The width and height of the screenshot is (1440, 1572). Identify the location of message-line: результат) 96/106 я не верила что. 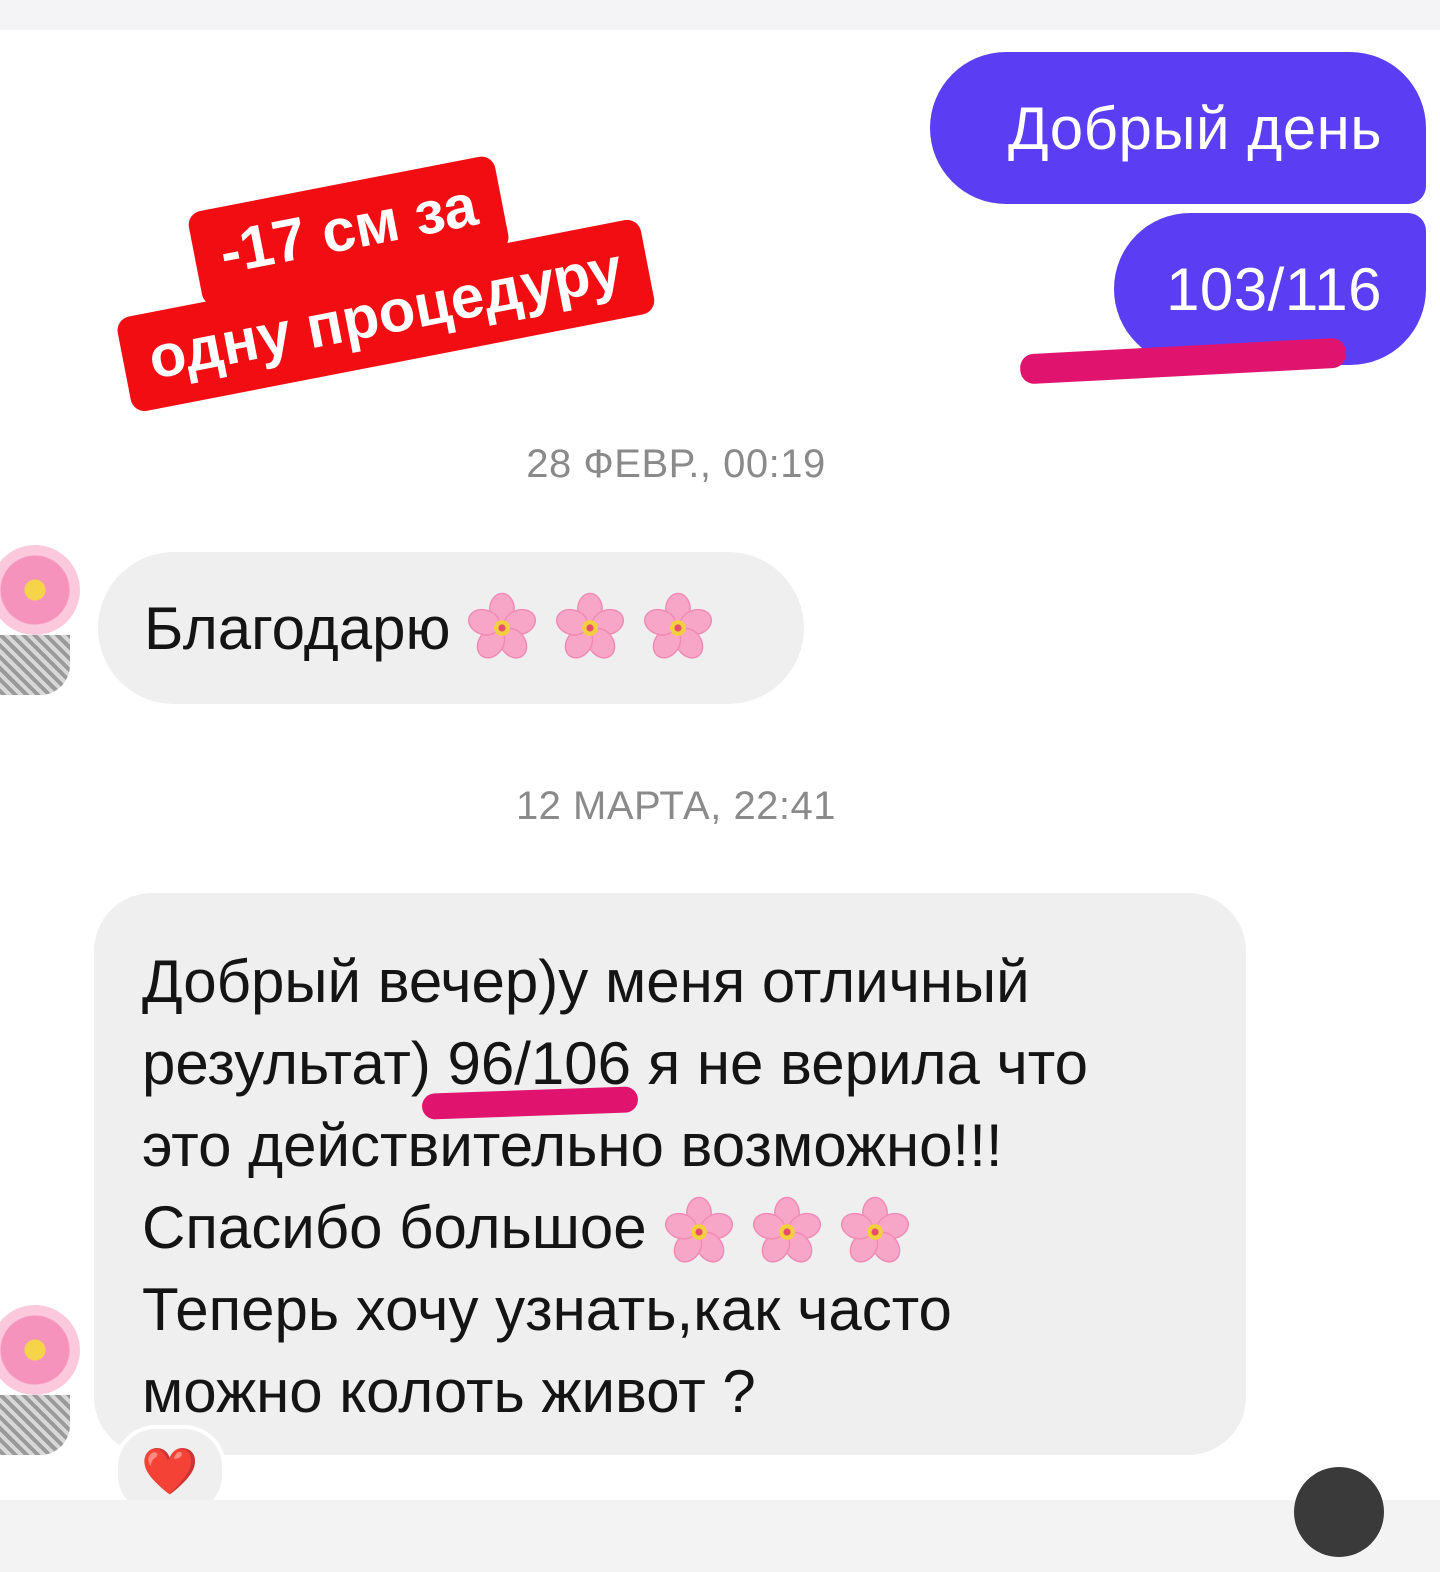
(615, 1063).